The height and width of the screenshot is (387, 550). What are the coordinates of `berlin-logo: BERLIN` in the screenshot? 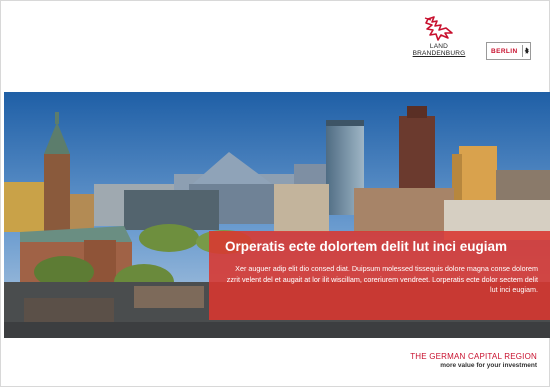 It's located at (508, 51).